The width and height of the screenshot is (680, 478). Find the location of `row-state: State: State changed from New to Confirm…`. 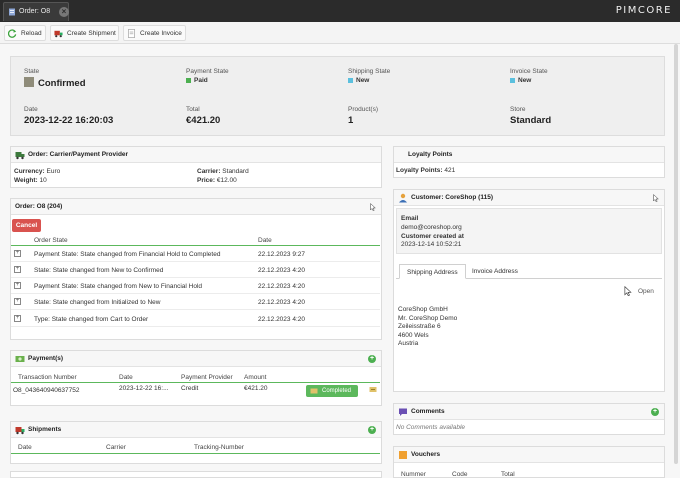

row-state: State: State changed from New to Confirm… is located at coordinates (99, 270).